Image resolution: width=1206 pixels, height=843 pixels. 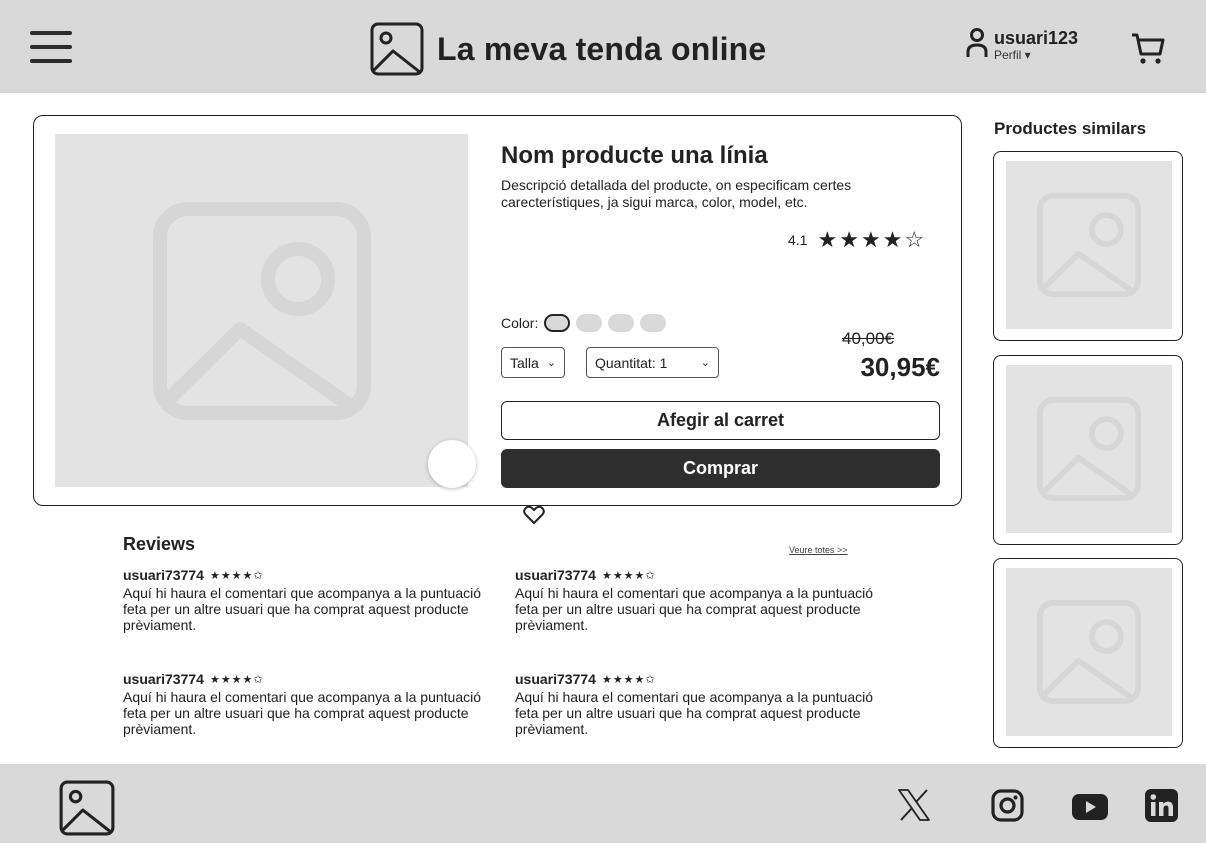 What do you see at coordinates (1070, 128) in the screenshot?
I see `similar-products-title: Productes similars` at bounding box center [1070, 128].